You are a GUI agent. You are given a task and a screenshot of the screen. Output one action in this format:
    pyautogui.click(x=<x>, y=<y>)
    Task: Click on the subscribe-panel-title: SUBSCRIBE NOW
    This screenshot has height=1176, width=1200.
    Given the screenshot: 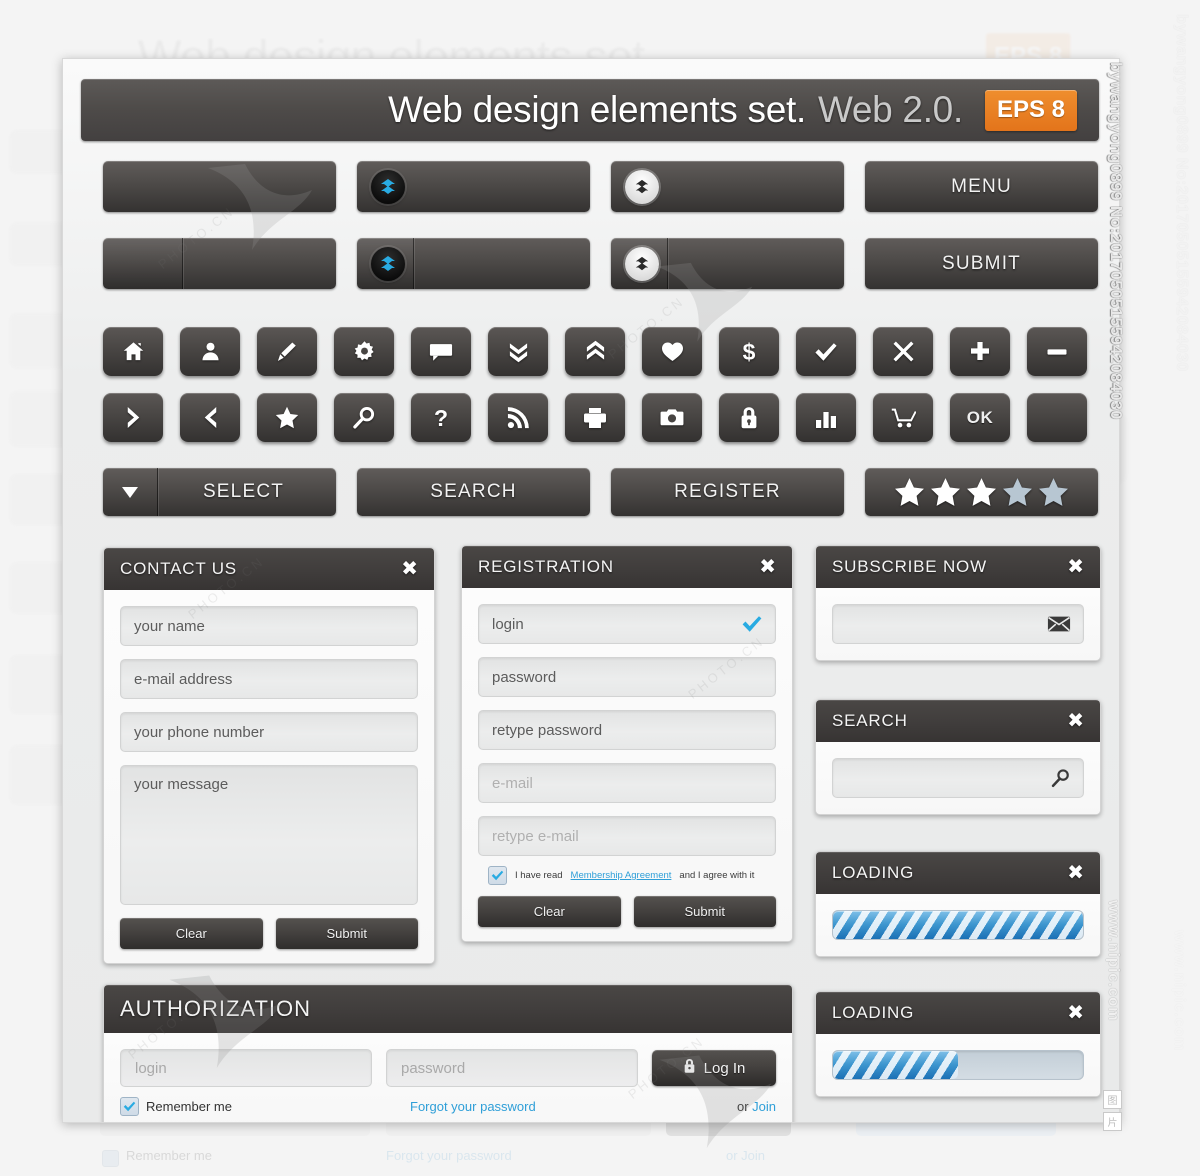 What is the action you would take?
    pyautogui.click(x=909, y=566)
    